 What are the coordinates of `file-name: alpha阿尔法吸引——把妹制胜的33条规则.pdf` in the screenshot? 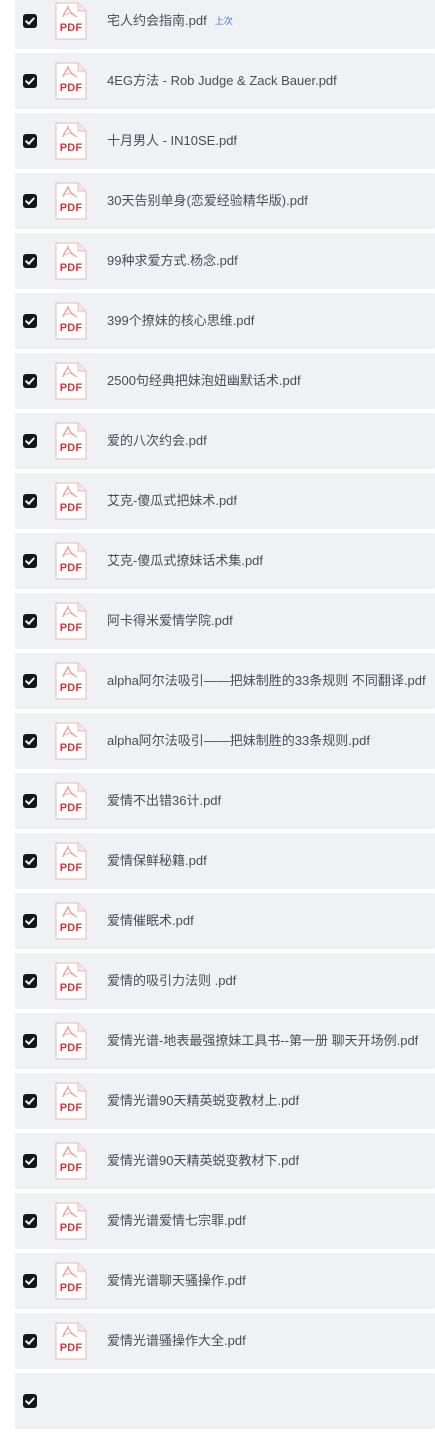 It's located at (238, 741).